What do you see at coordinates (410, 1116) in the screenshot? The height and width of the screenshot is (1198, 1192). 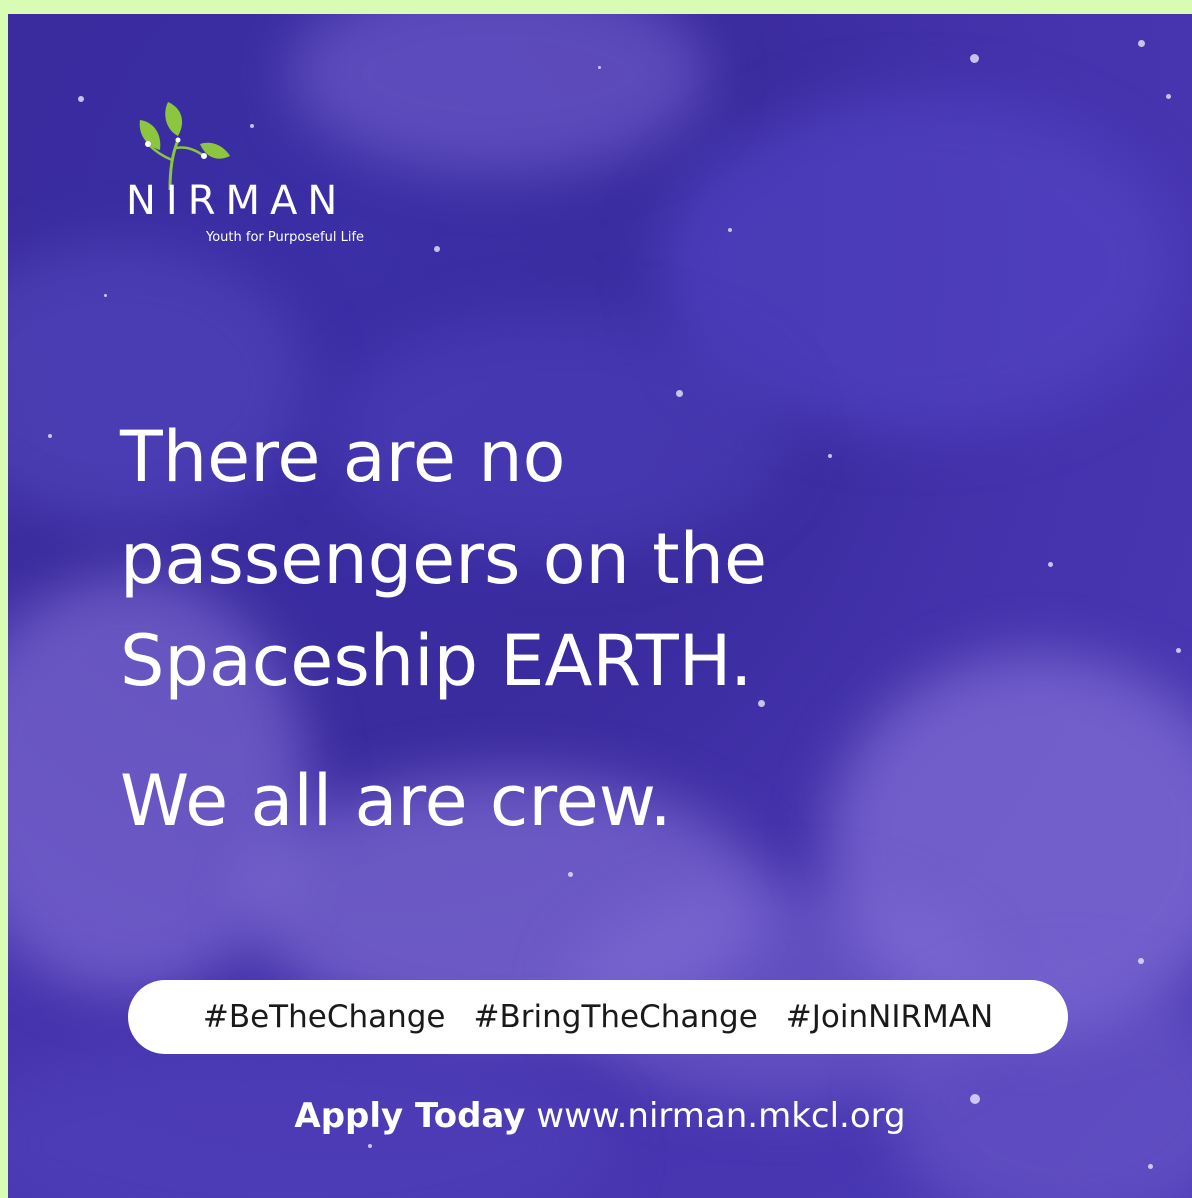 I see `apply-cta: Apply Today` at bounding box center [410, 1116].